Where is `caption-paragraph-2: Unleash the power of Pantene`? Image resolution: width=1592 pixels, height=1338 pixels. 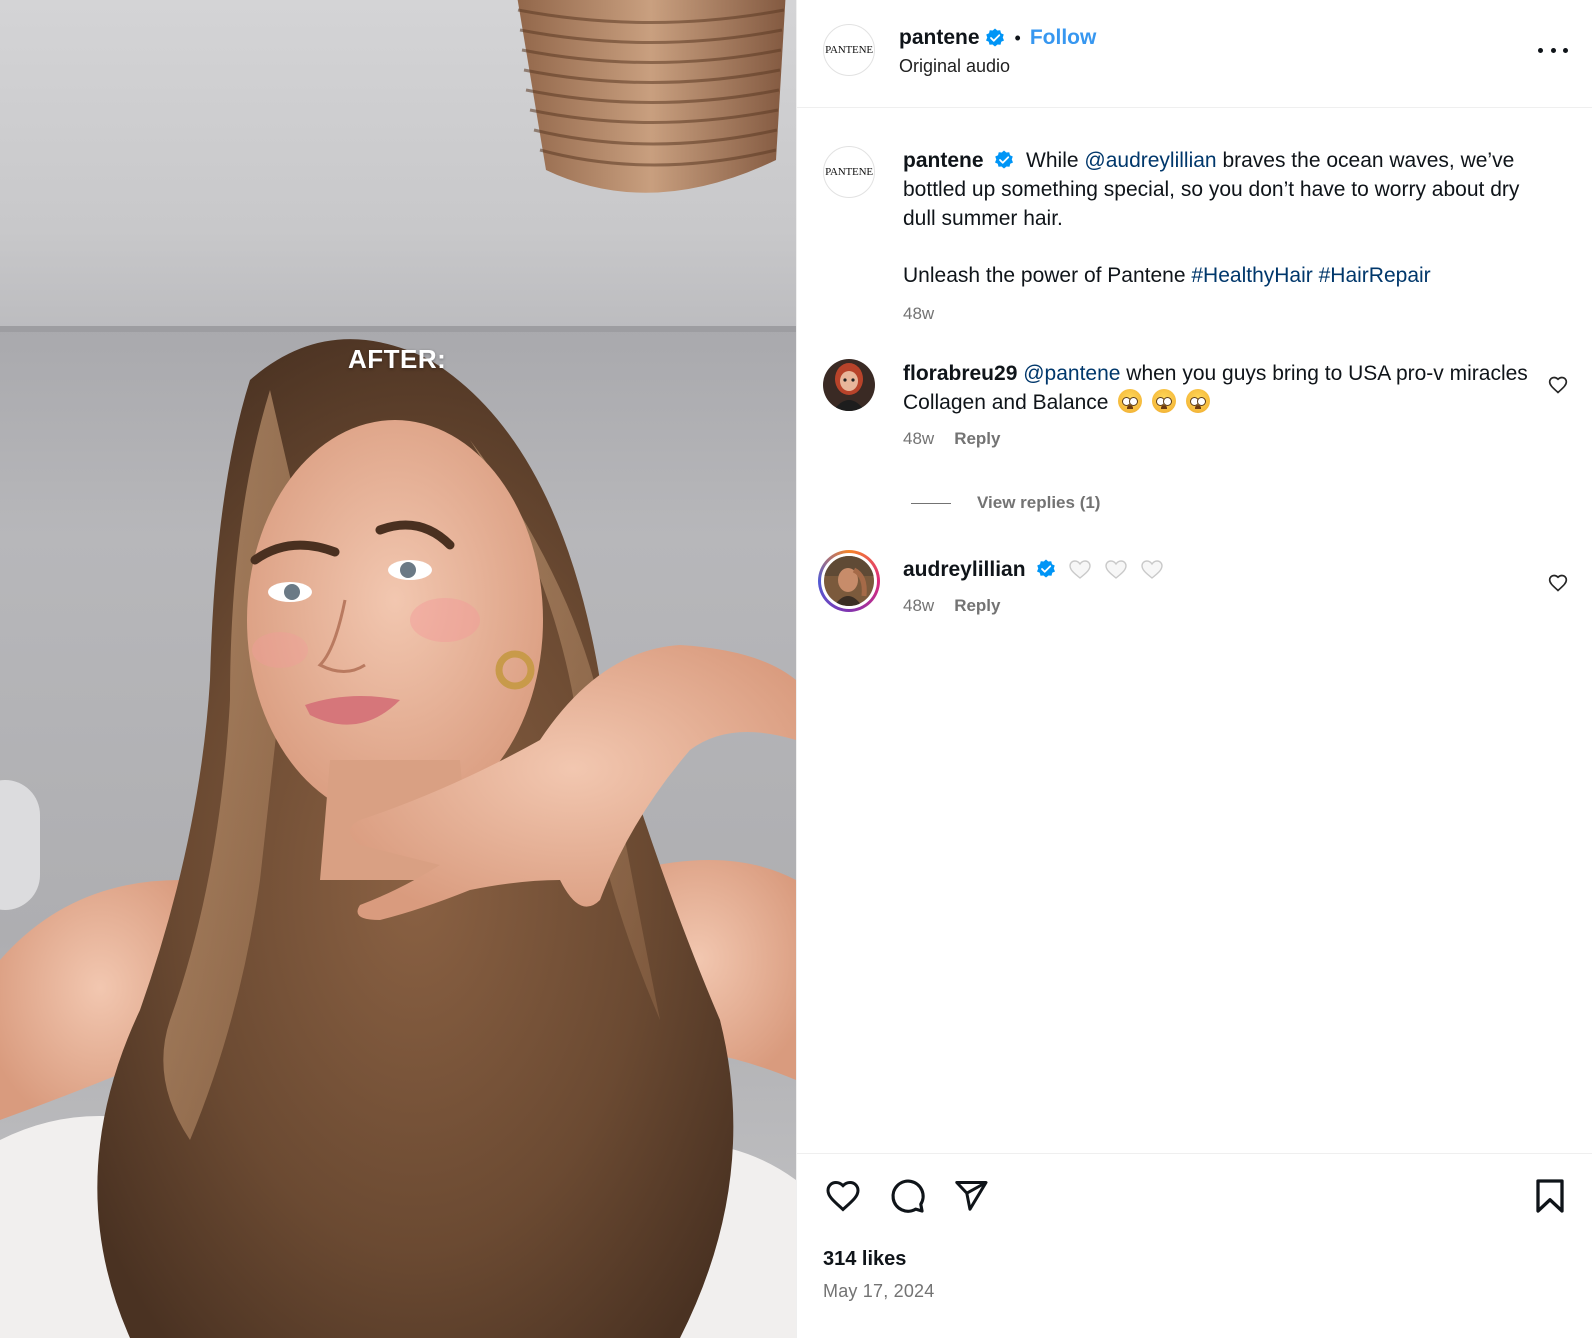 caption-paragraph-2: Unleash the power of Pantene is located at coordinates (1047, 275).